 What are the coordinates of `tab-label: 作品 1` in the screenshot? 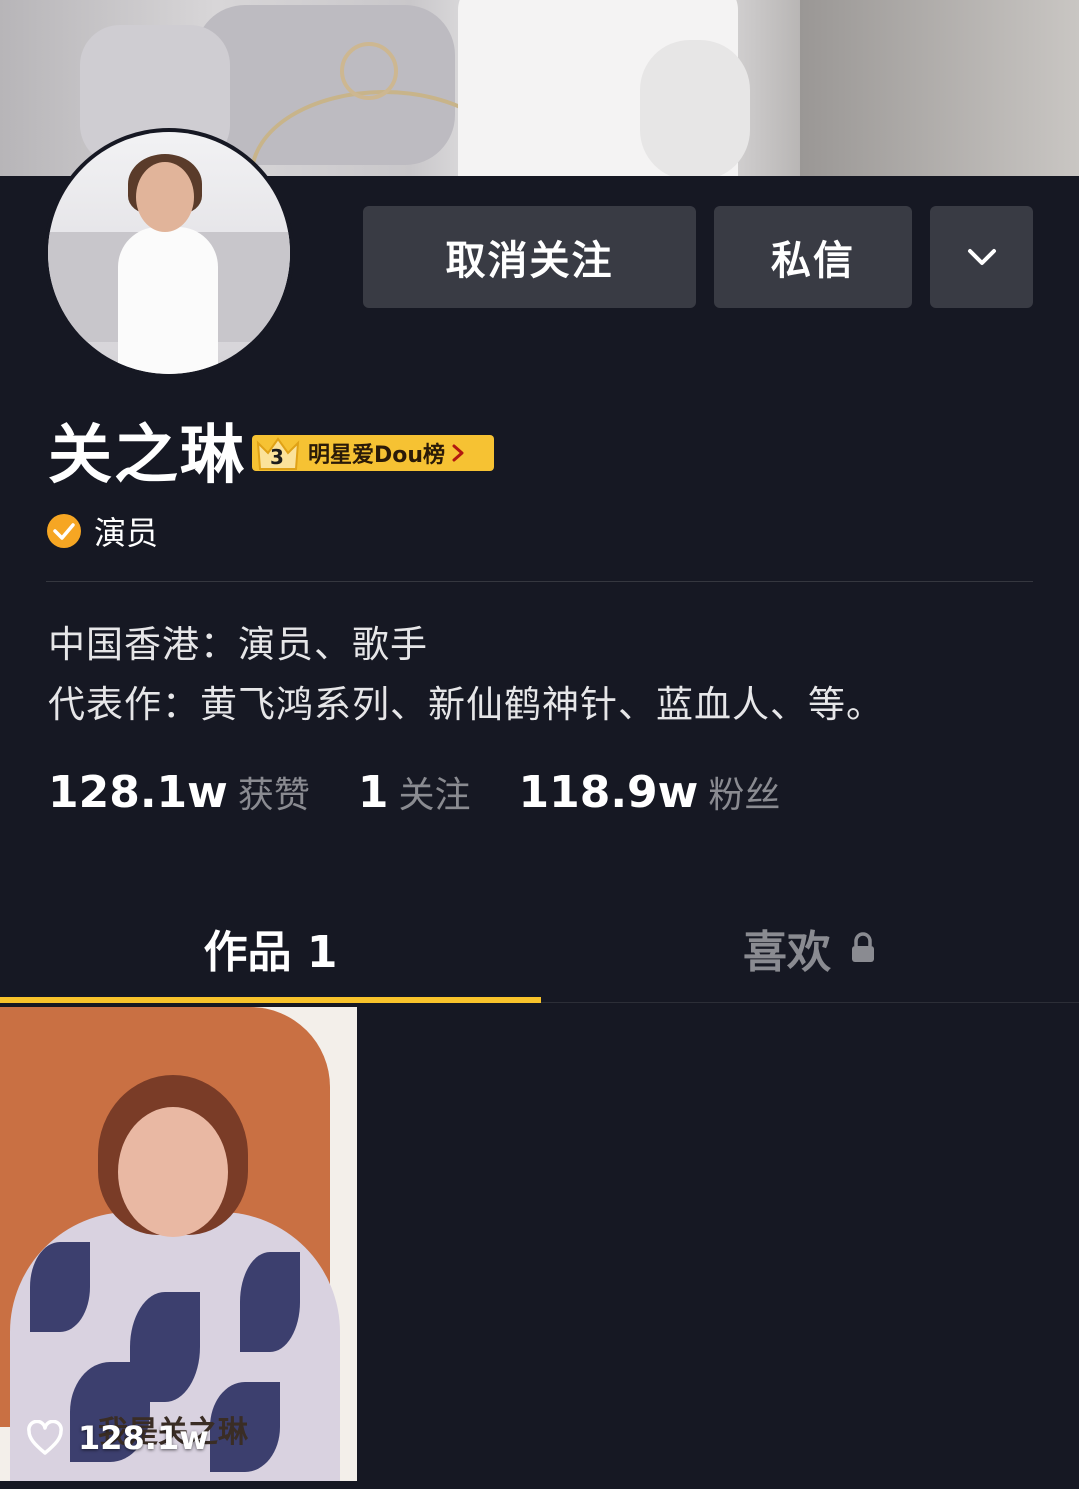 It's located at (270, 952).